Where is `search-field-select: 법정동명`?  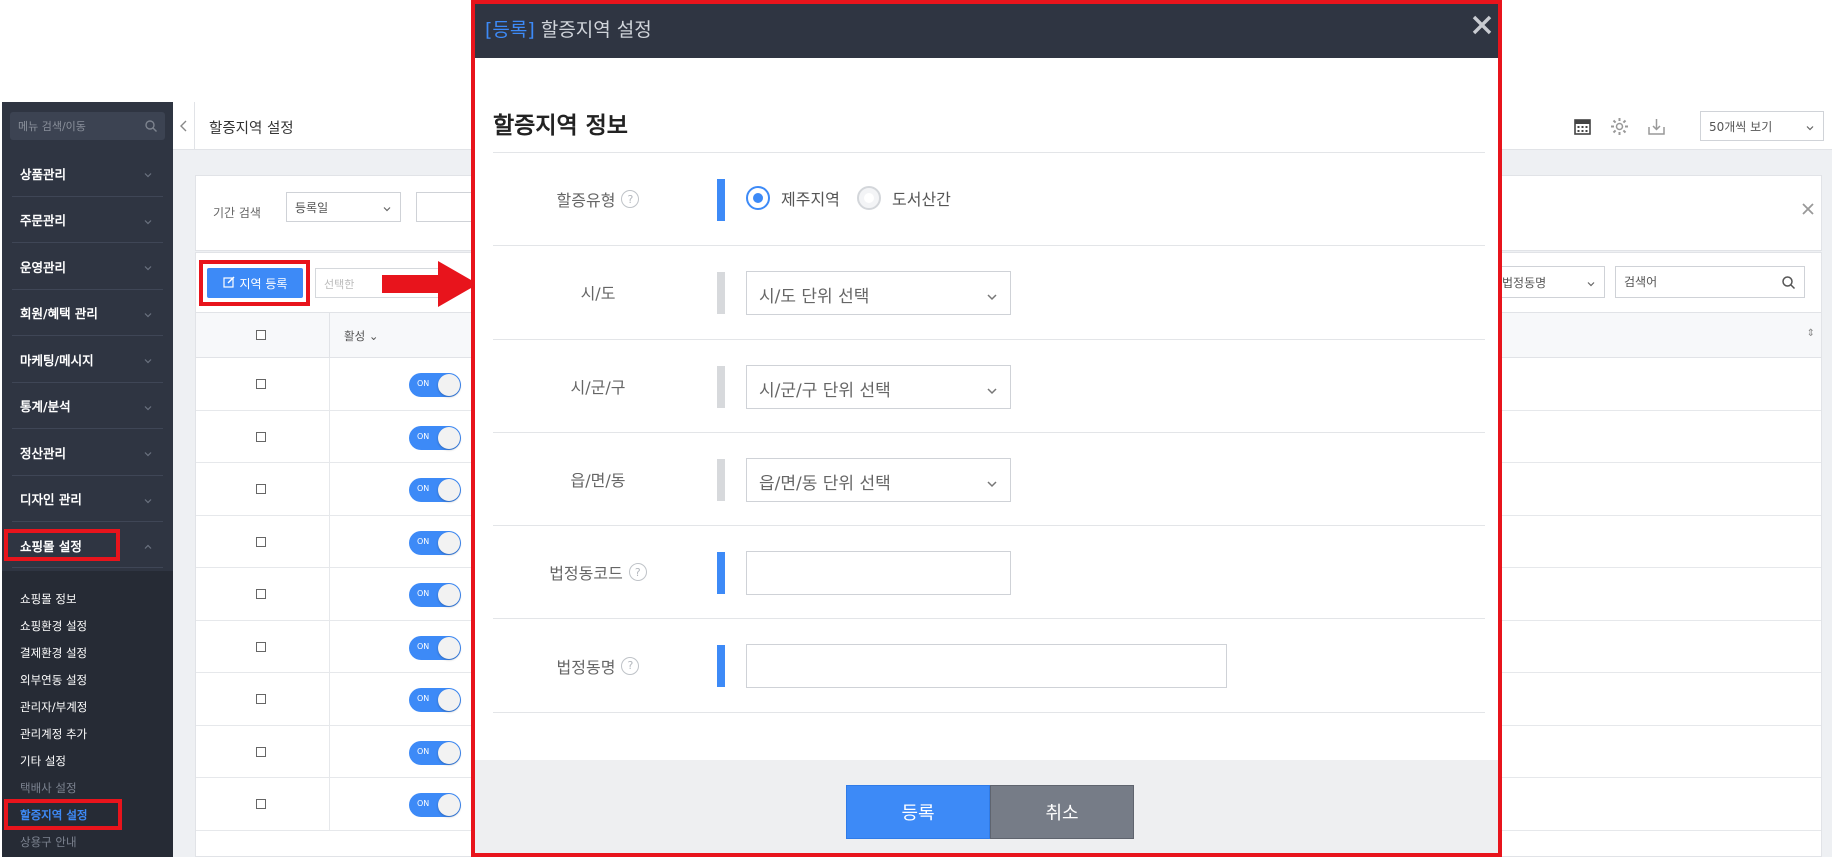
search-field-select: 법정동명 is located at coordinates (1549, 282).